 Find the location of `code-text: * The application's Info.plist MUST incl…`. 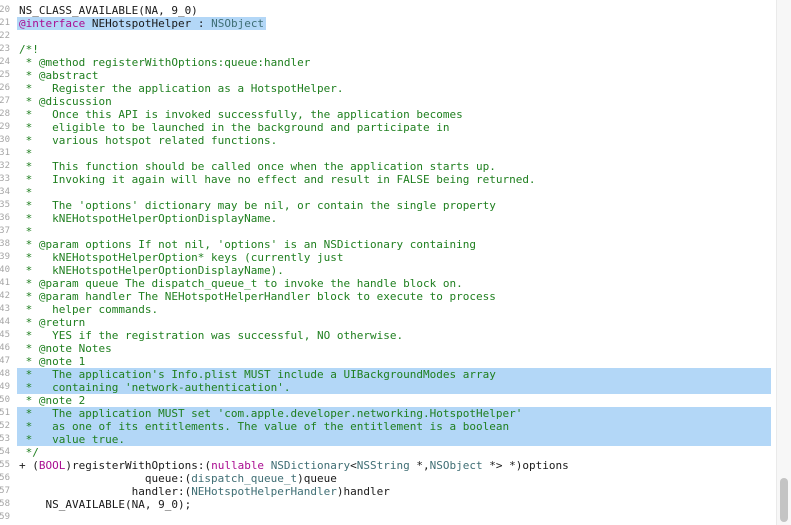

code-text: * The application's Info.plist MUST incl… is located at coordinates (257, 374).